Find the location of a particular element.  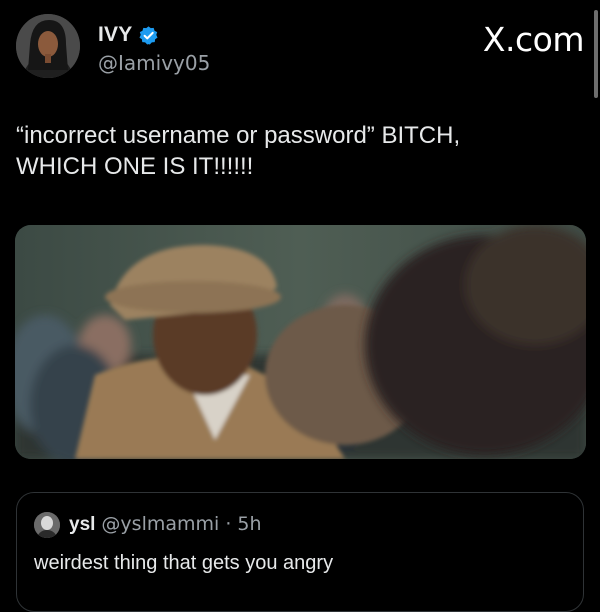

tweet-header: IVY @Iamivy05 X.com is located at coordinates (300, 49).